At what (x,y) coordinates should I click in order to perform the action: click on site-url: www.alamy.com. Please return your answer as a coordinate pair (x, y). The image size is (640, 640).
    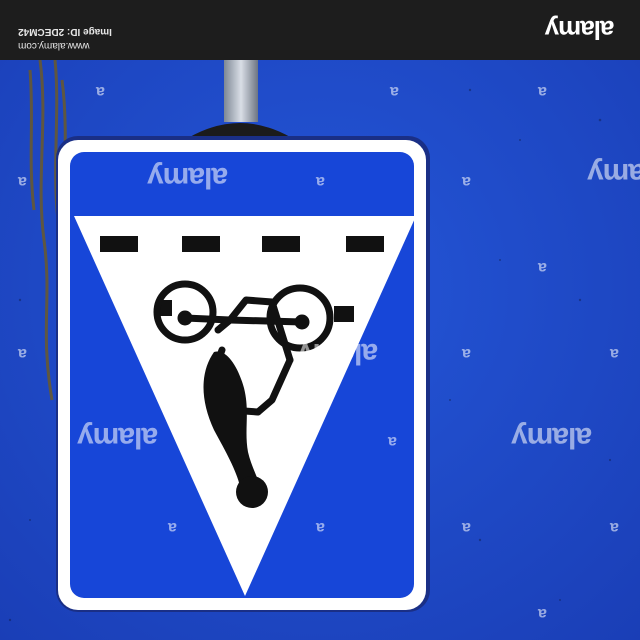
    Looking at the image, I should click on (54, 45).